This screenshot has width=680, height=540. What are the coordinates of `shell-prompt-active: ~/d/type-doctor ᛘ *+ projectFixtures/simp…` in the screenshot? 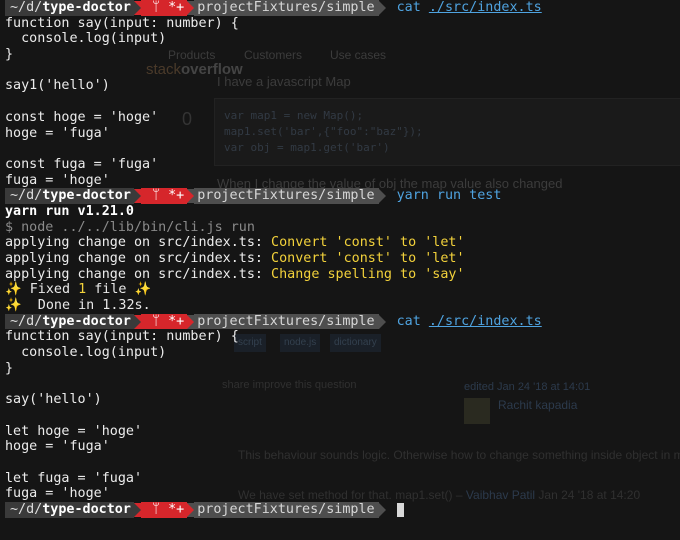 It's located at (340, 510).